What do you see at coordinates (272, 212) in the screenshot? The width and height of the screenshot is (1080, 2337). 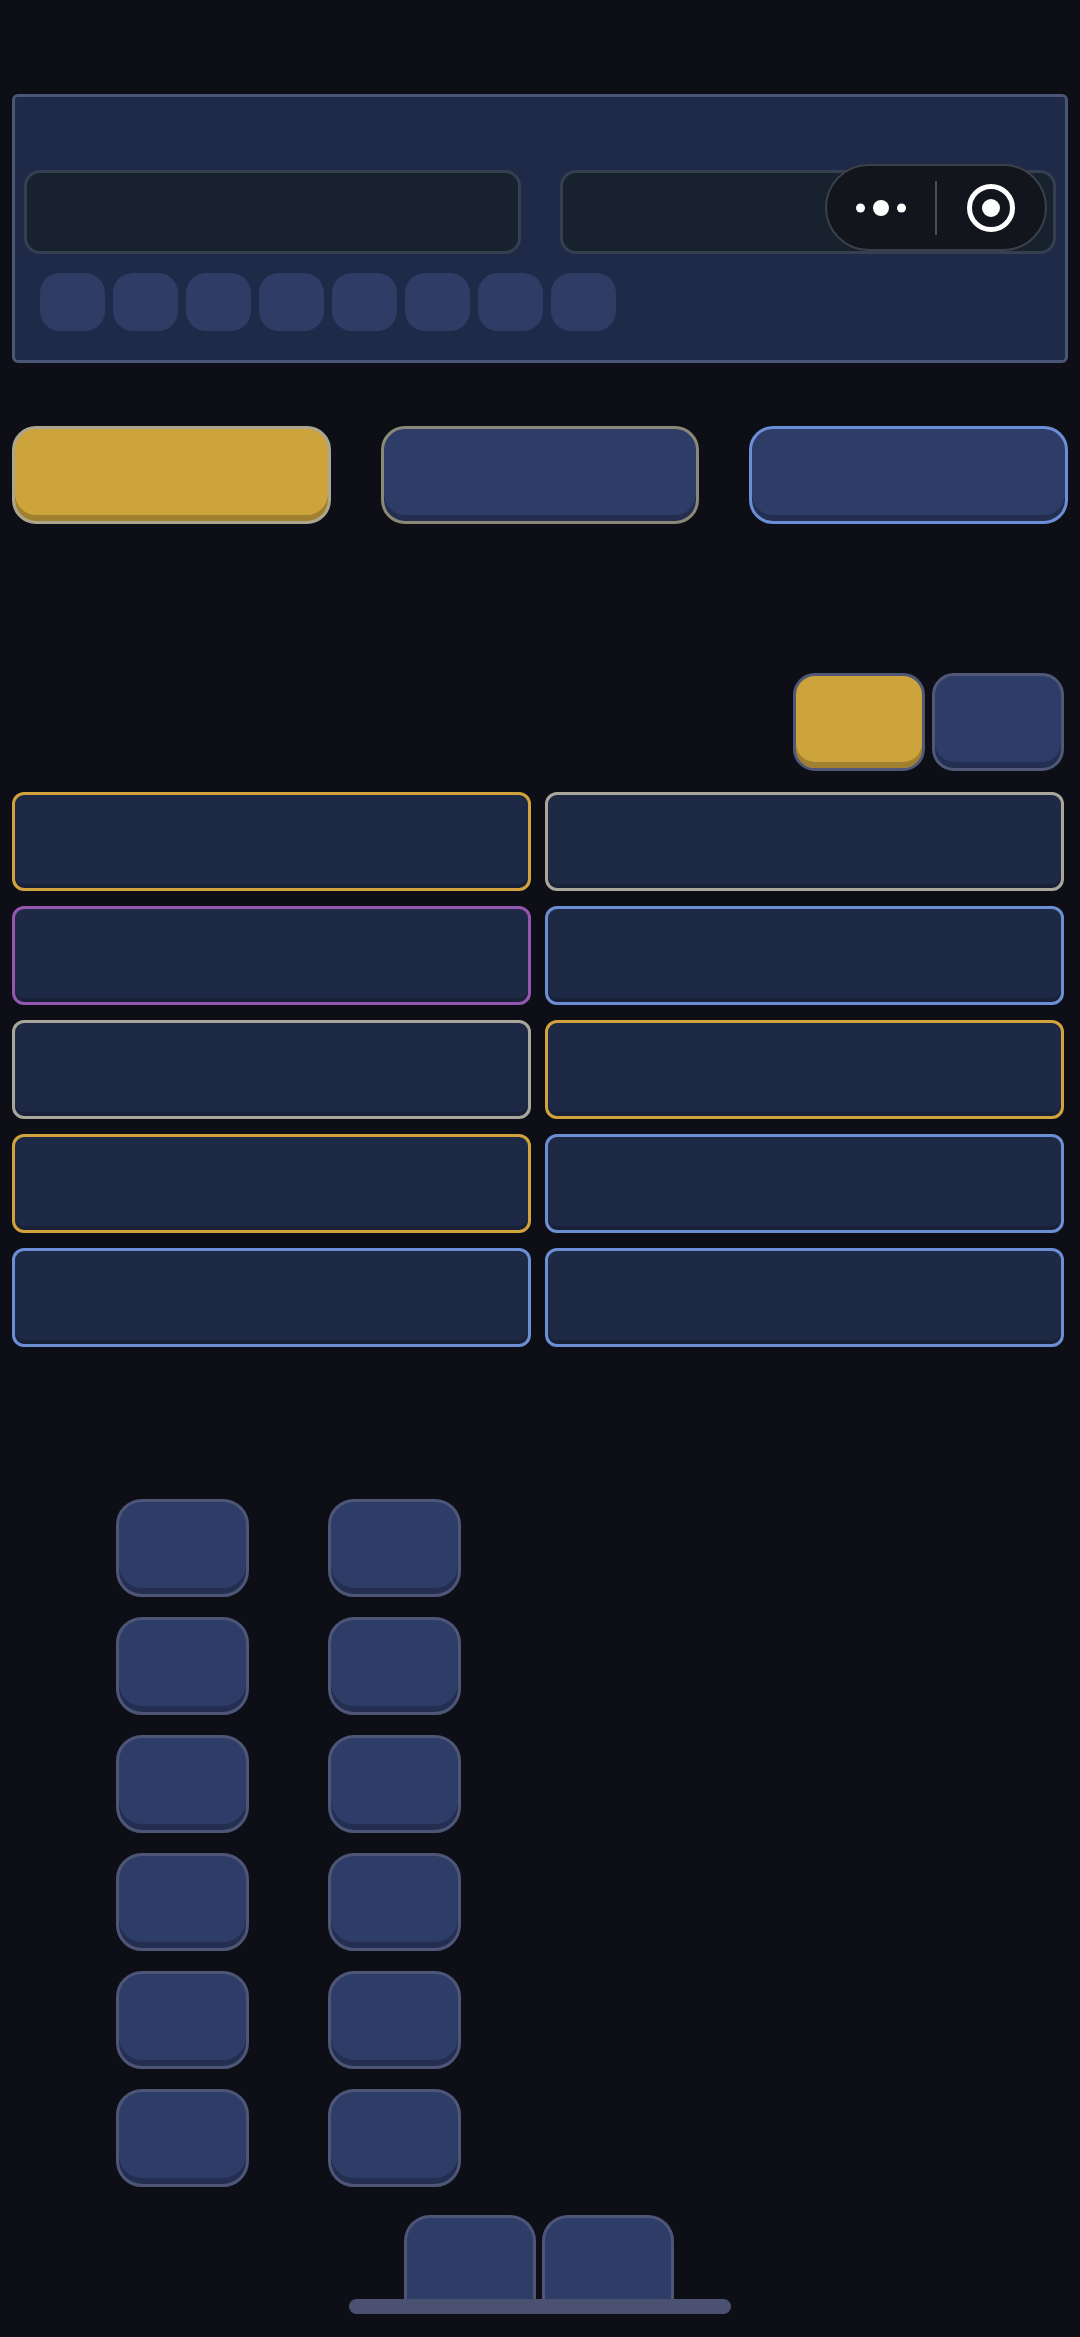 I see `input-field` at bounding box center [272, 212].